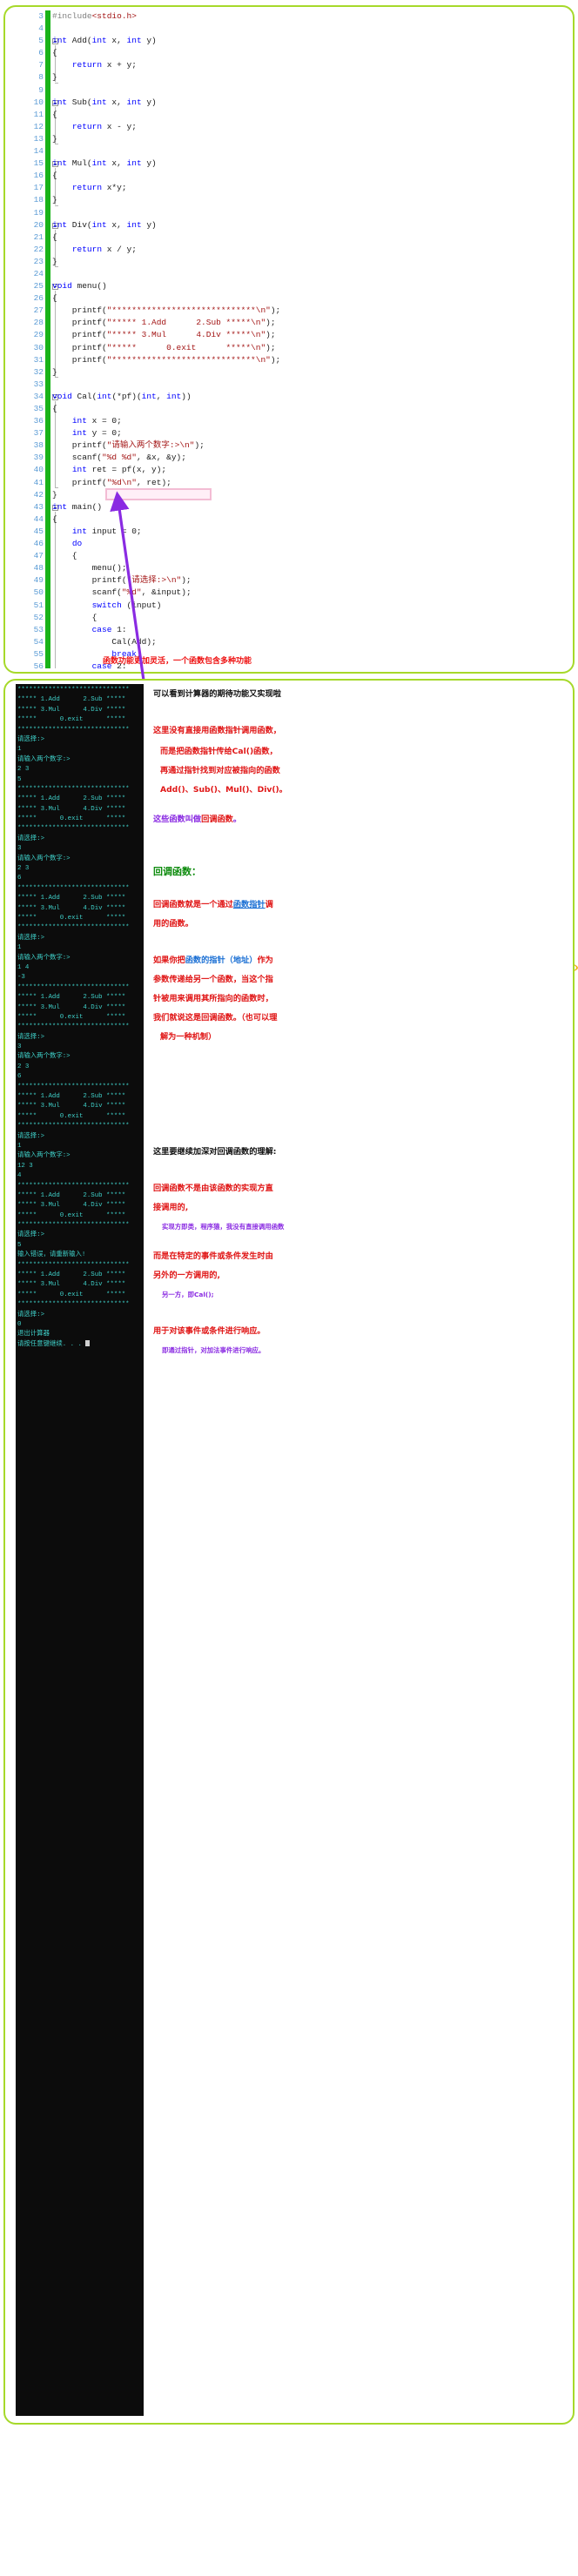 The width and height of the screenshot is (578, 2576). Describe the element at coordinates (177, 871) in the screenshot. I see `note-section-title: 回调函数：` at that location.